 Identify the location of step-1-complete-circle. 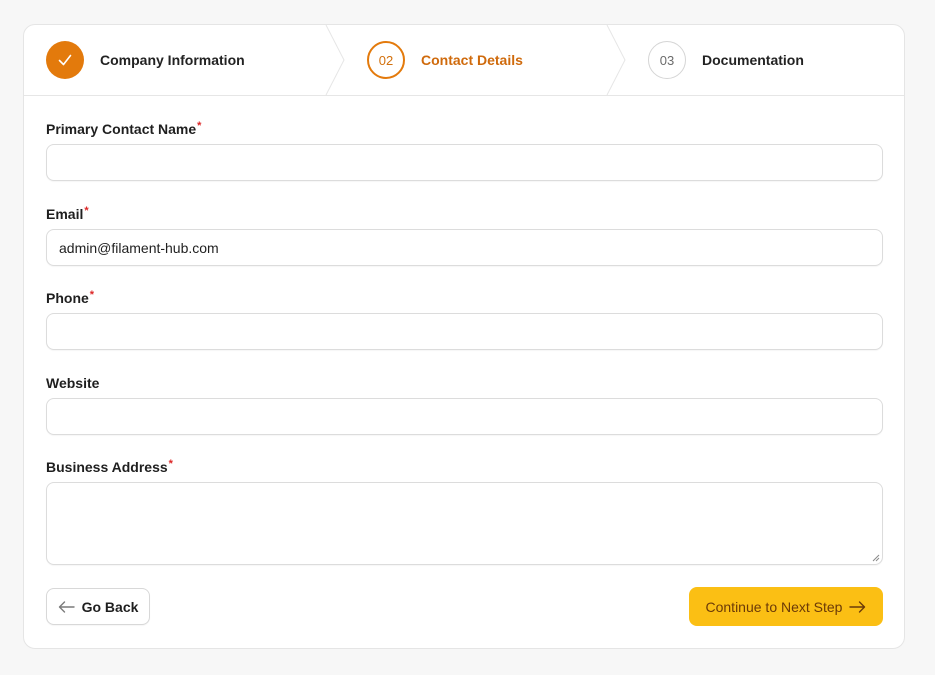
(65, 60).